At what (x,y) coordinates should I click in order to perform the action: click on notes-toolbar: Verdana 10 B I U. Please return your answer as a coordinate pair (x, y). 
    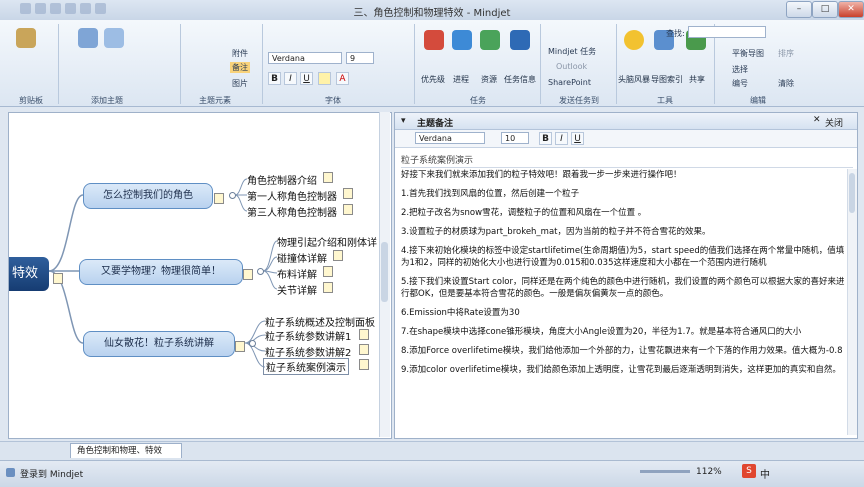
    Looking at the image, I should click on (626, 139).